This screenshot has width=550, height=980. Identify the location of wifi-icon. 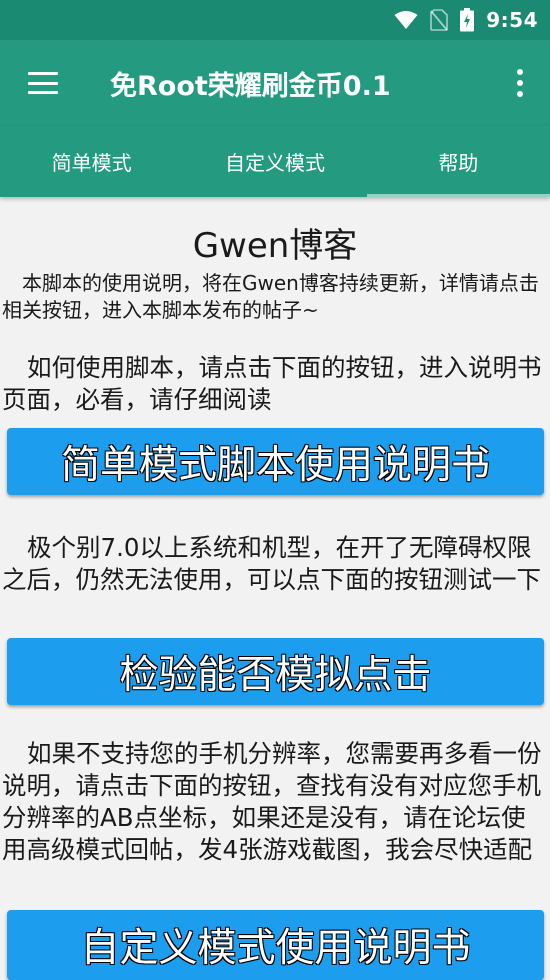
(406, 20).